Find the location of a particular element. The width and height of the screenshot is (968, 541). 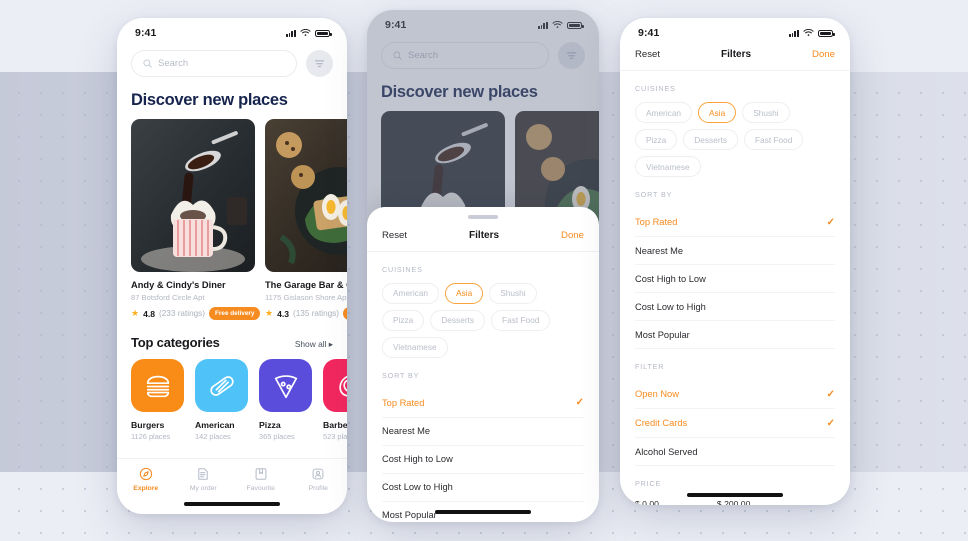

category-item-pizza: Pizza 365 places is located at coordinates (285, 400).